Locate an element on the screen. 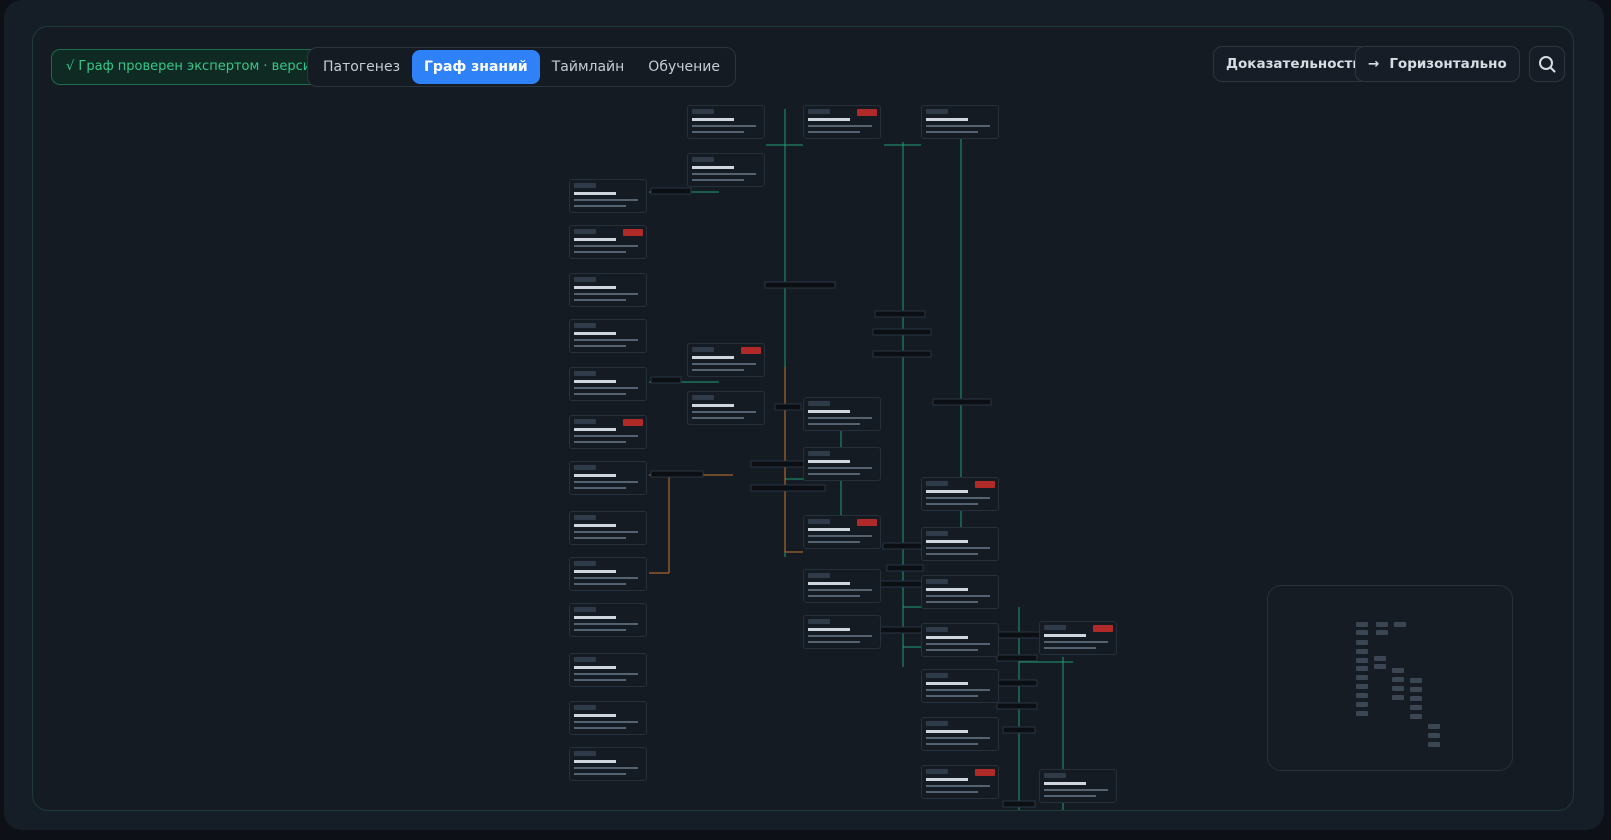 The image size is (1611, 840). evidence-button: Доказательность is located at coordinates (1293, 64).